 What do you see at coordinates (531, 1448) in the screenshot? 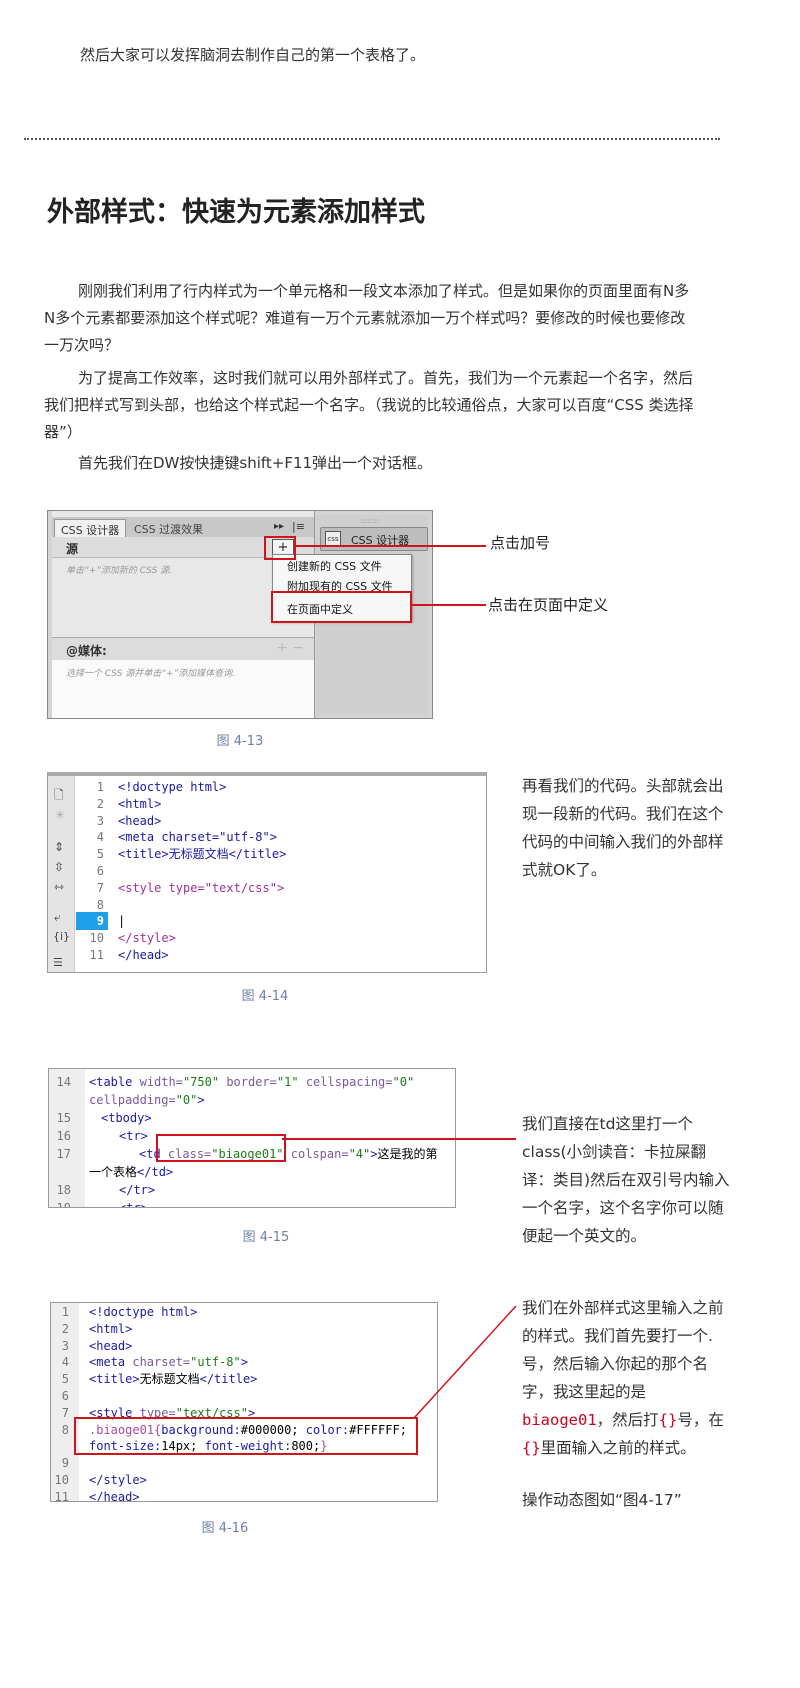
I see `fig16-red-brace-2: {}` at bounding box center [531, 1448].